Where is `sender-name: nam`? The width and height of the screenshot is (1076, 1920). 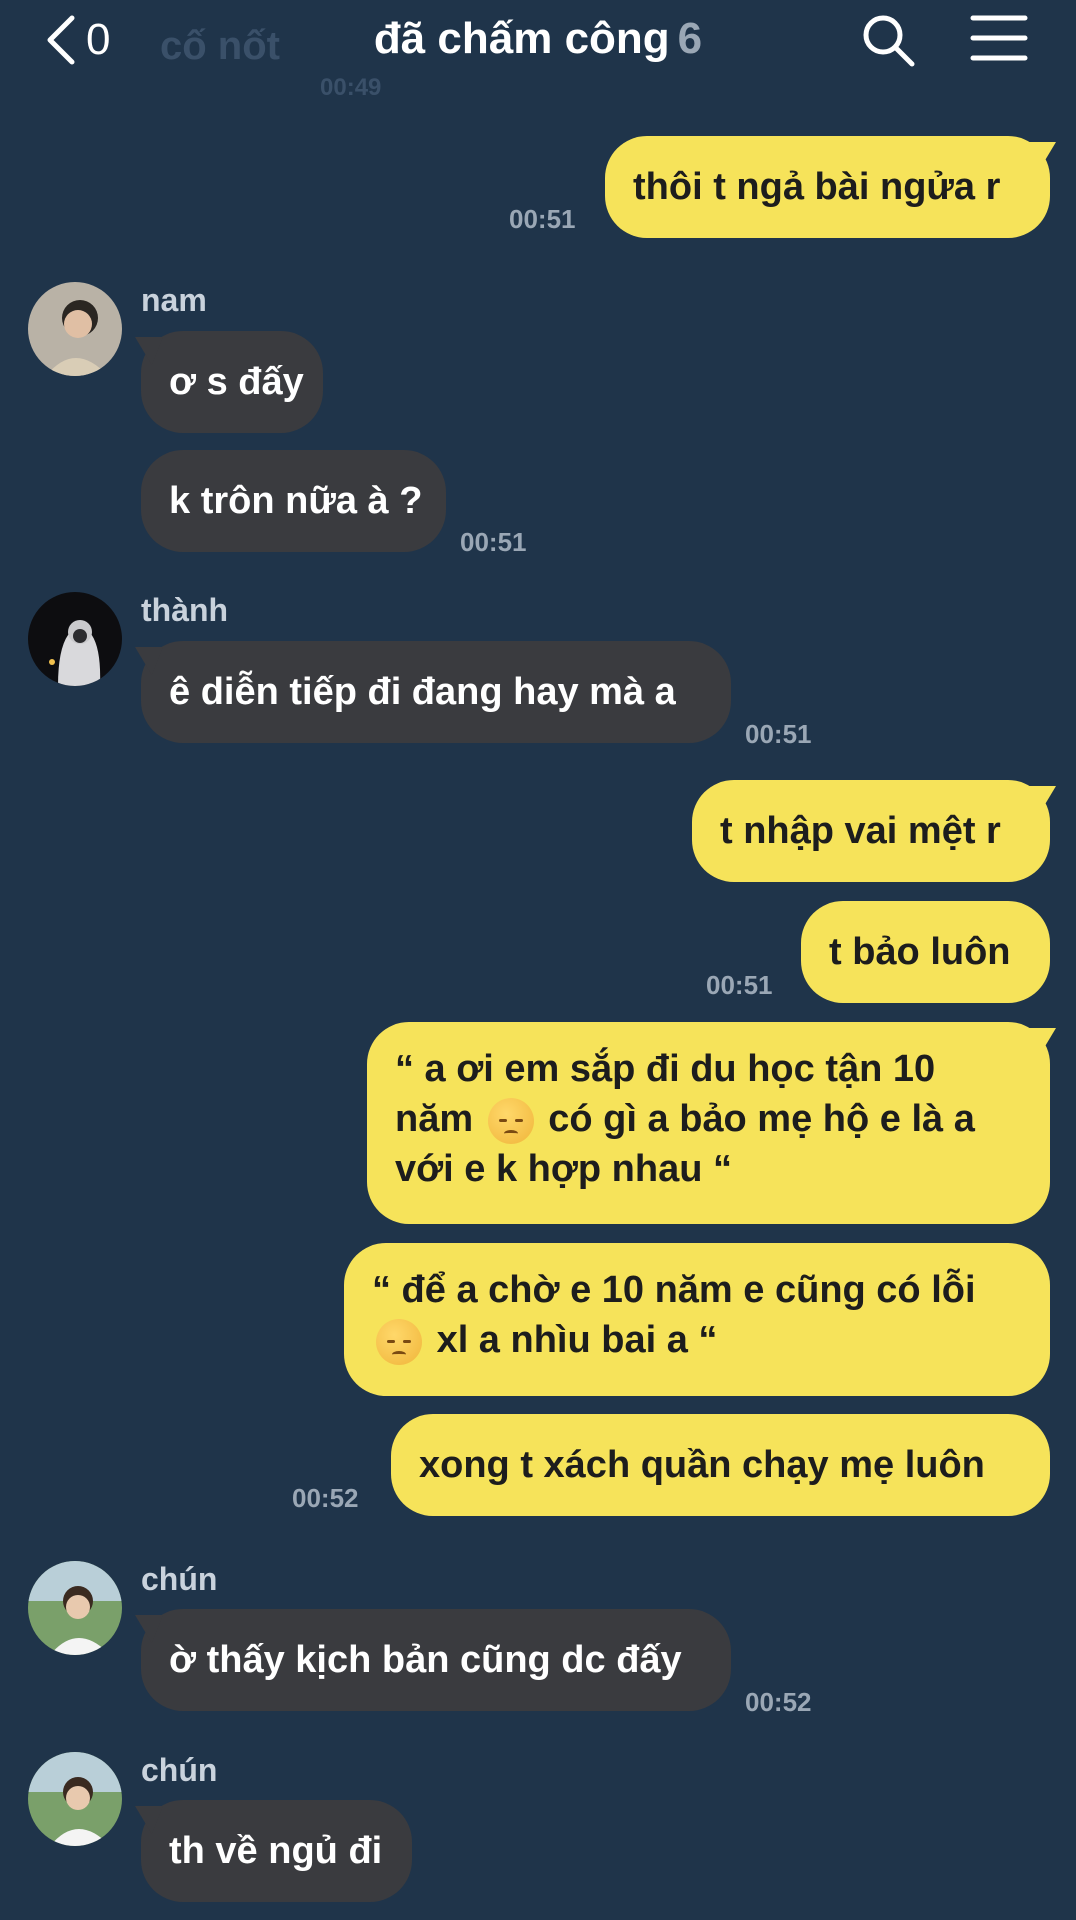
sender-name: nam is located at coordinates (174, 300).